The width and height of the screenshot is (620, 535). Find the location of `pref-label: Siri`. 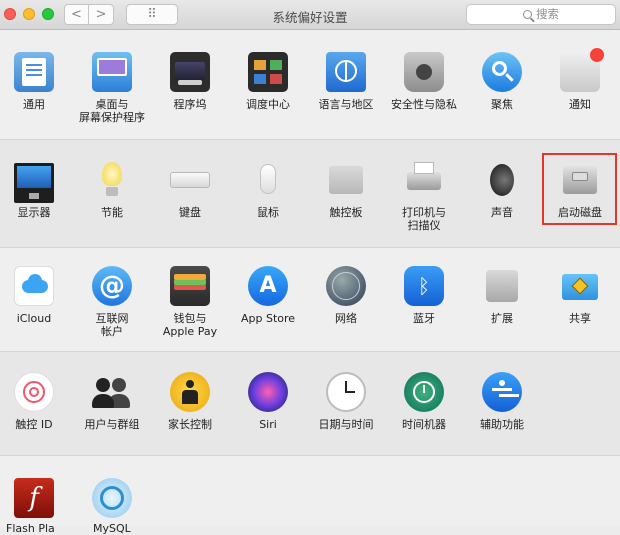

pref-label: Siri is located at coordinates (268, 424).